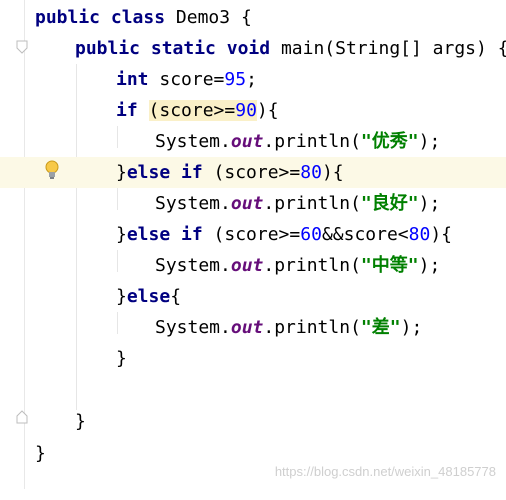 The height and width of the screenshot is (500, 506). I want to click on string-literal: "中等", so click(389, 265).